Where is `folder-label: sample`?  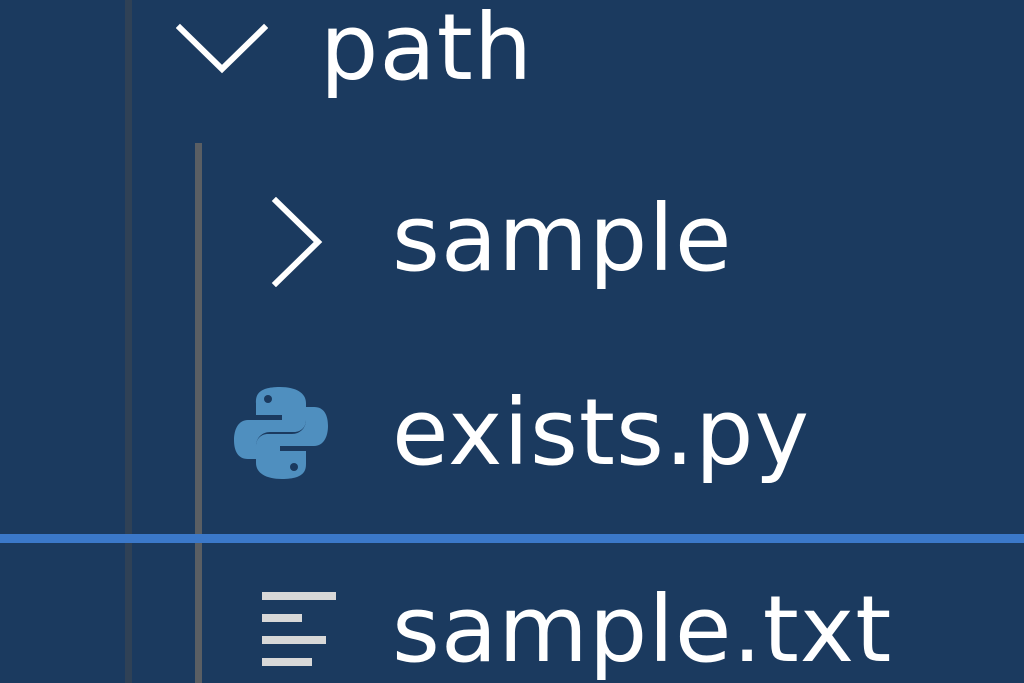 folder-label: sample is located at coordinates (562, 238).